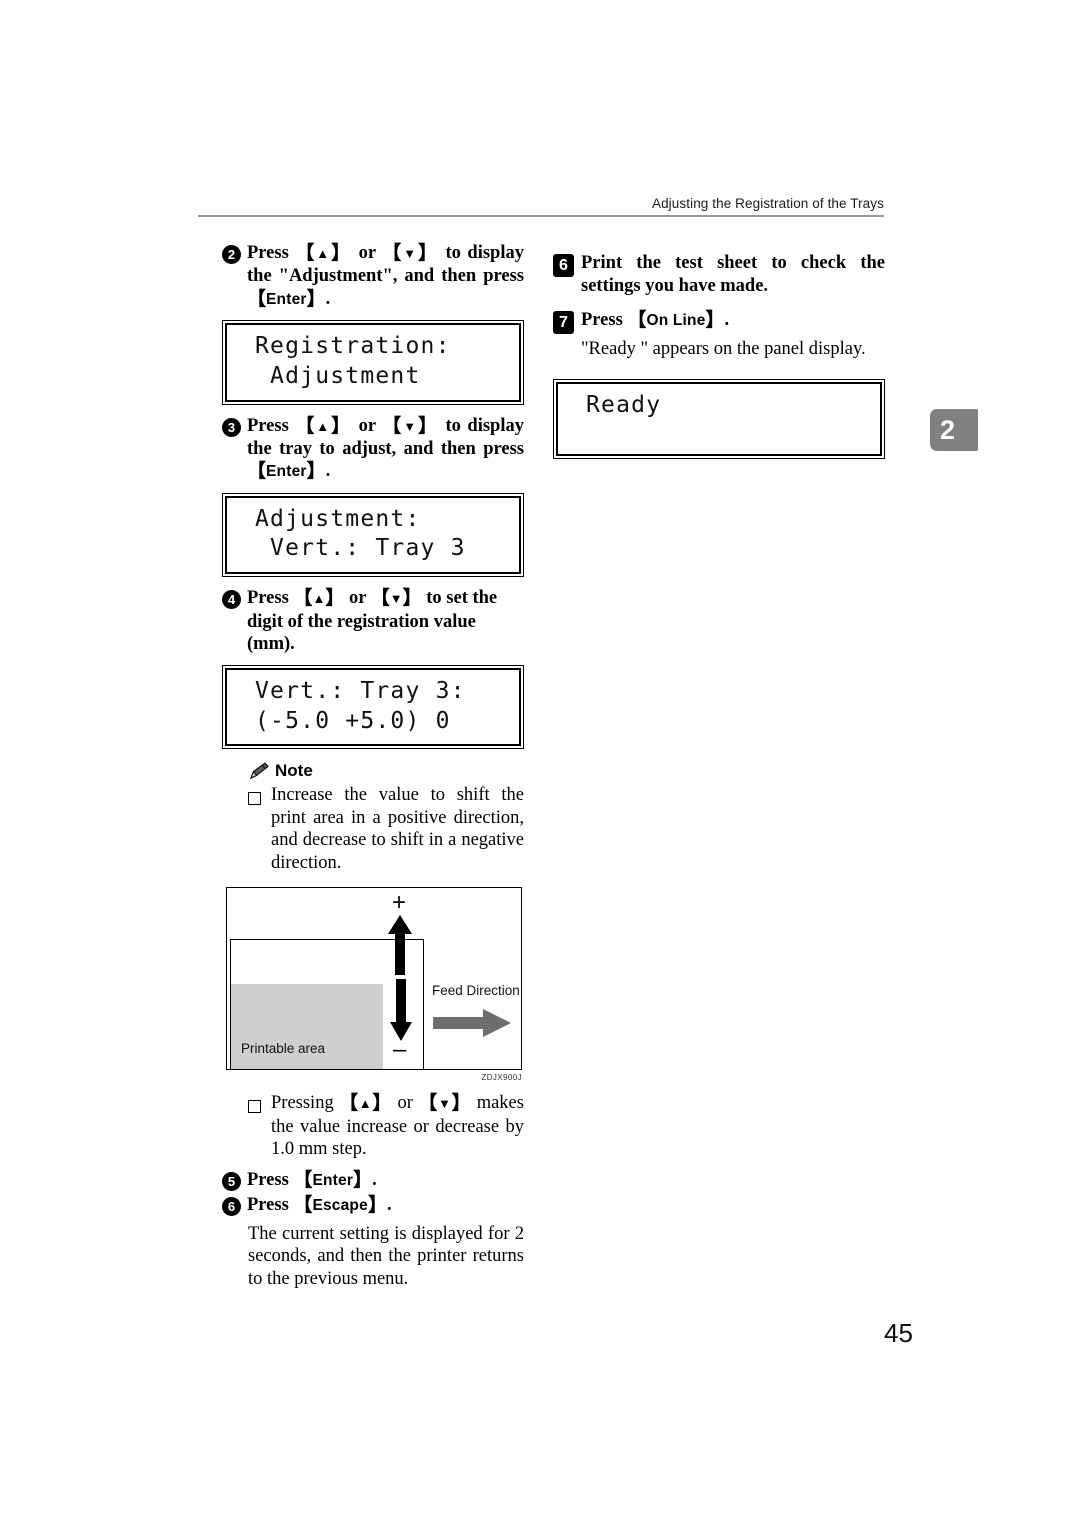 This screenshot has height=1526, width=1080. What do you see at coordinates (259, 770) in the screenshot?
I see `pencil-icon` at bounding box center [259, 770].